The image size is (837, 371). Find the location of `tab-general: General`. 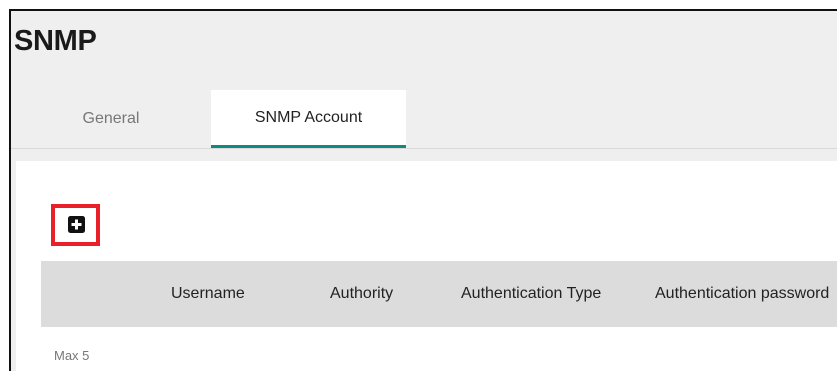

tab-general: General is located at coordinates (111, 119).